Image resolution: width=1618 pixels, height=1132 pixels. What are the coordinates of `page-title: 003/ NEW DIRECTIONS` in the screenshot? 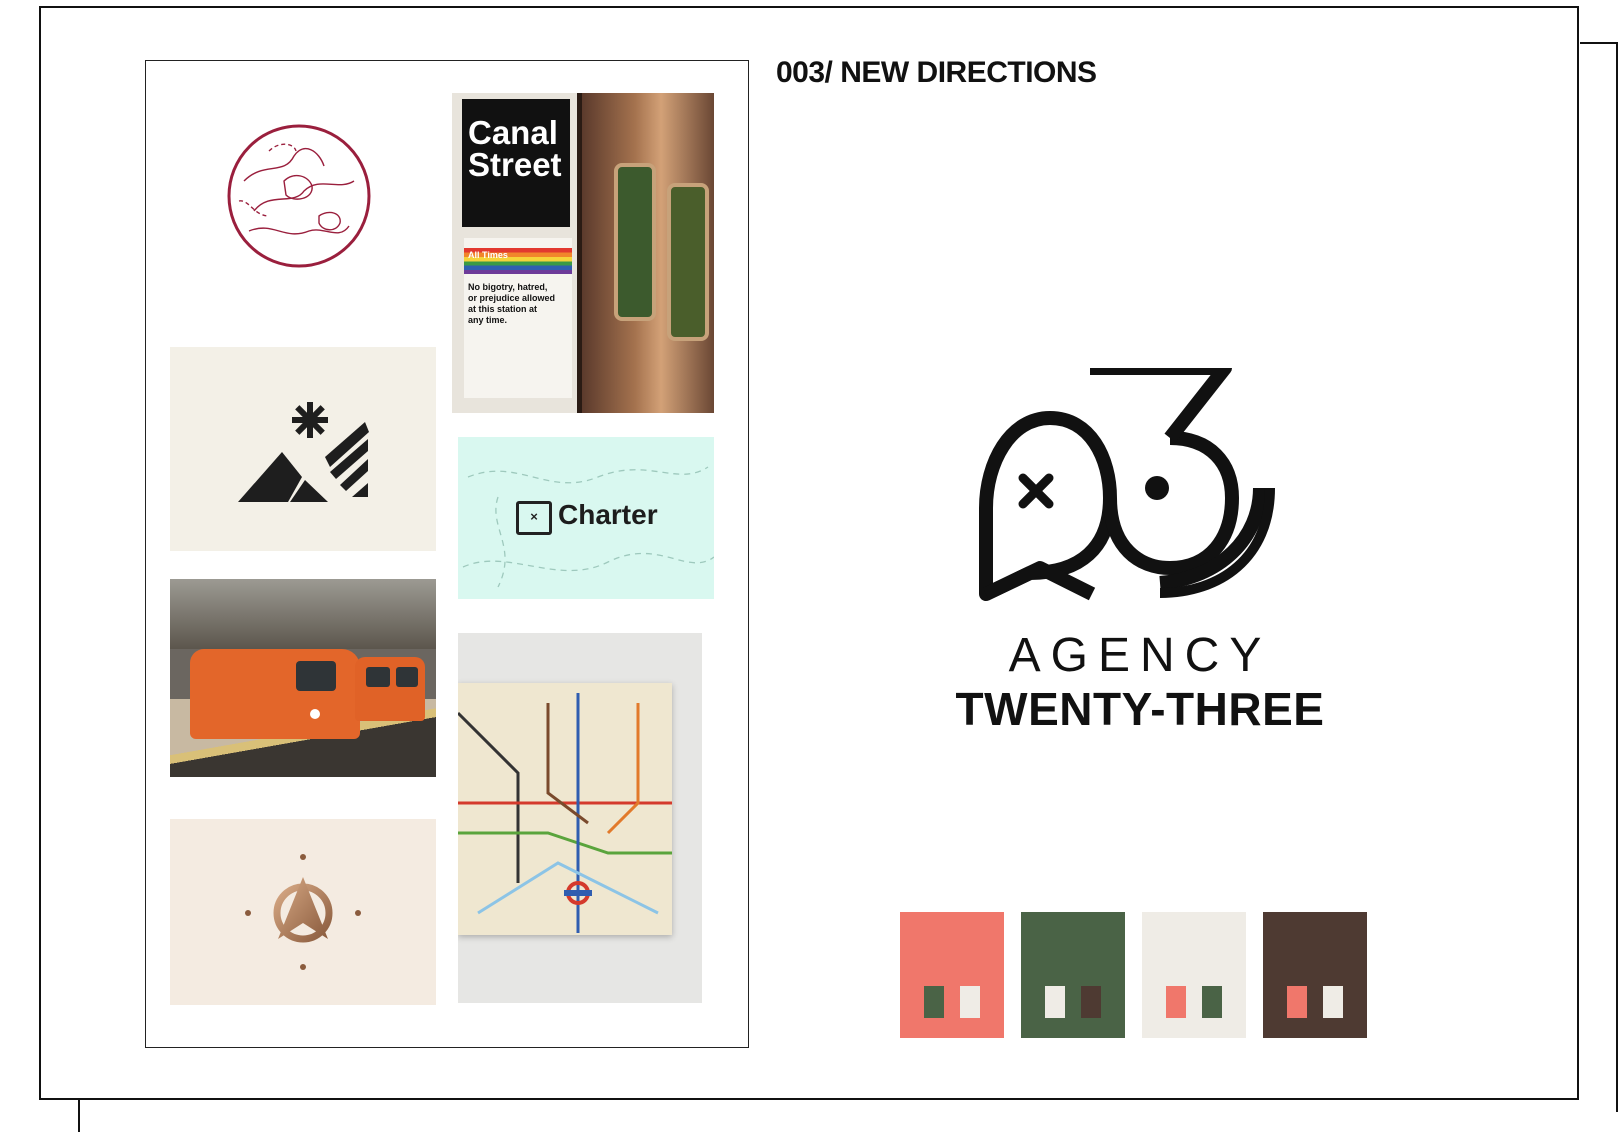 It's located at (936, 72).